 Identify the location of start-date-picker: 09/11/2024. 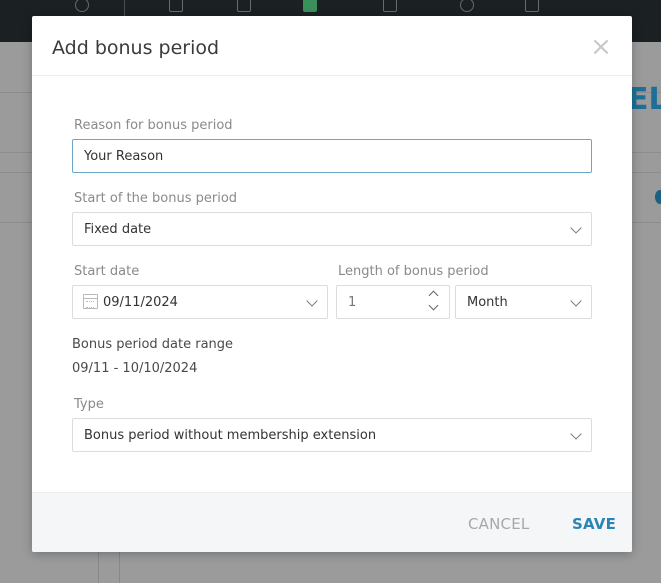
(200, 302).